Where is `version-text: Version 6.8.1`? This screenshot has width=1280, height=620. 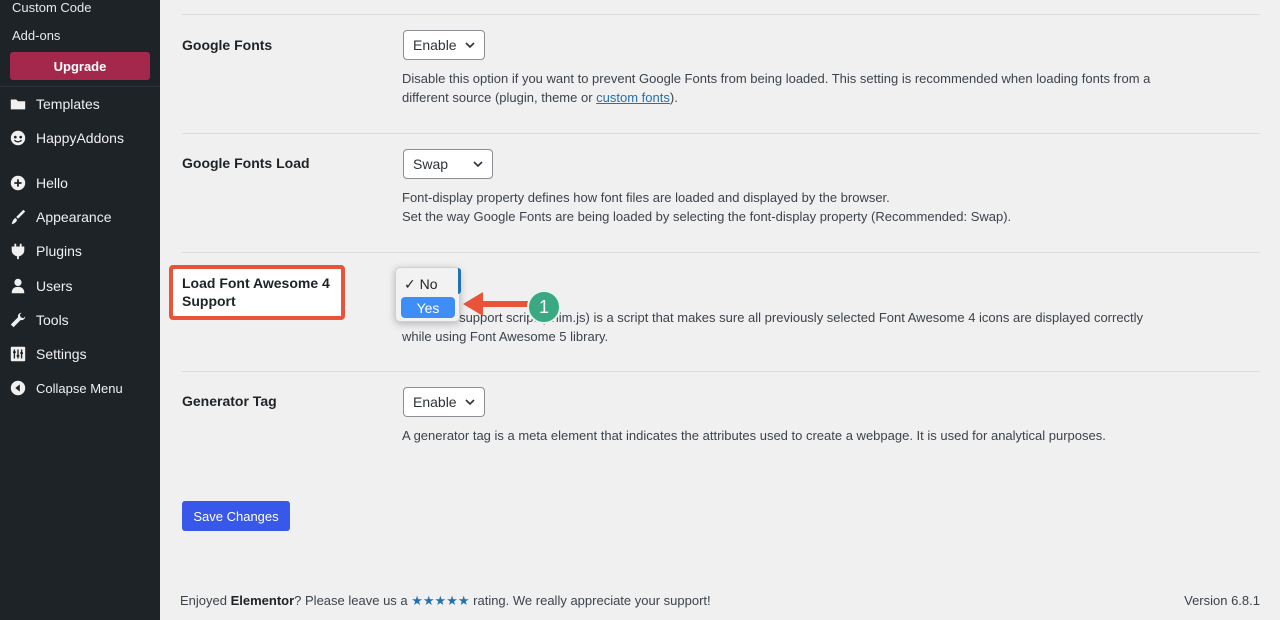 version-text: Version 6.8.1 is located at coordinates (1222, 600).